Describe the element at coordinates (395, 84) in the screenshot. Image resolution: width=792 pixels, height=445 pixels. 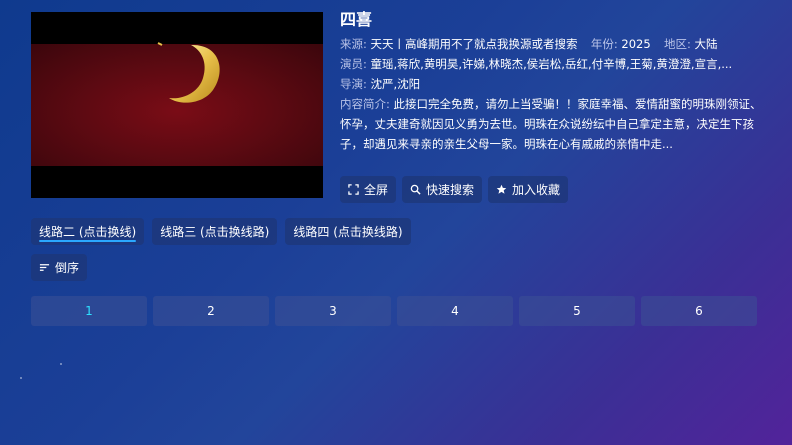
I see `director-value: 沈严,沈阳` at that location.